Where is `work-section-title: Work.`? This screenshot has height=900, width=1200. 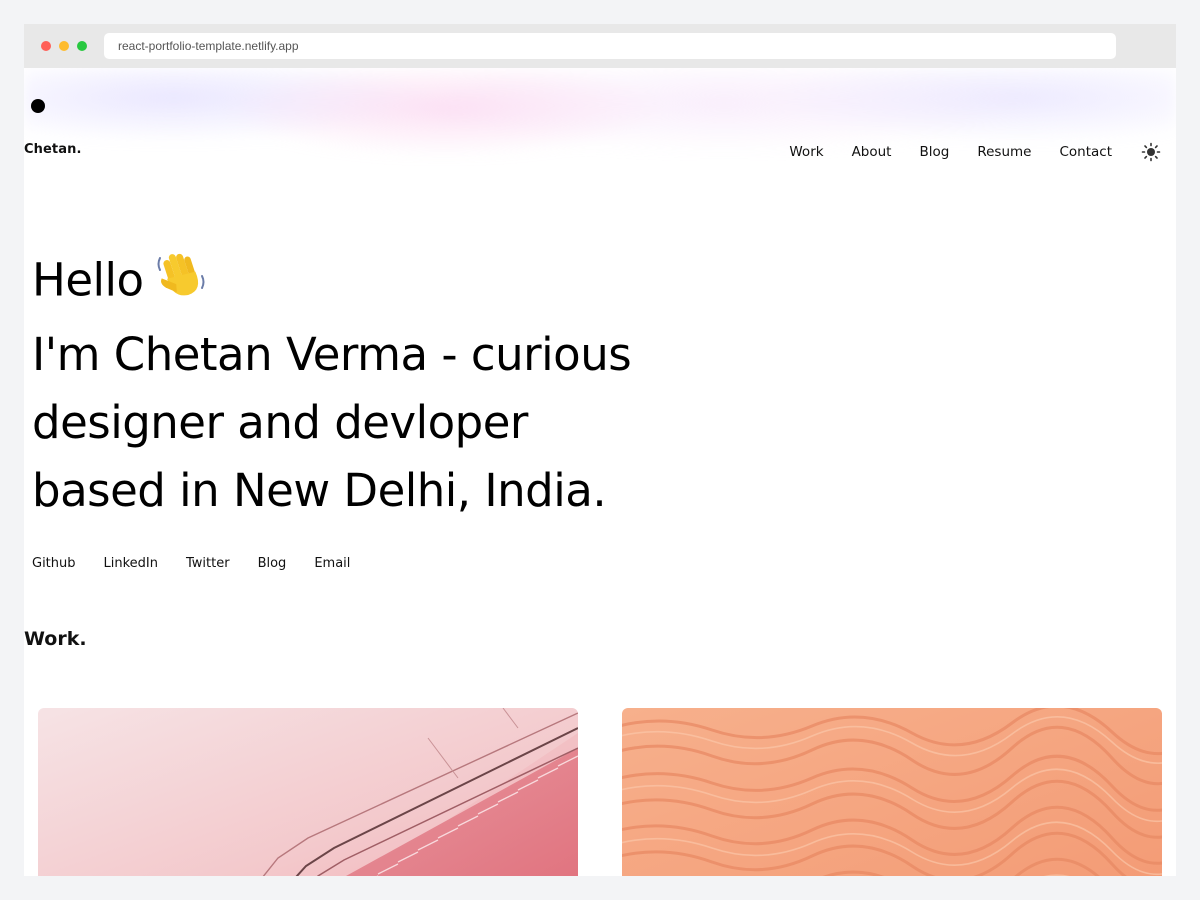
work-section-title: Work. is located at coordinates (55, 639).